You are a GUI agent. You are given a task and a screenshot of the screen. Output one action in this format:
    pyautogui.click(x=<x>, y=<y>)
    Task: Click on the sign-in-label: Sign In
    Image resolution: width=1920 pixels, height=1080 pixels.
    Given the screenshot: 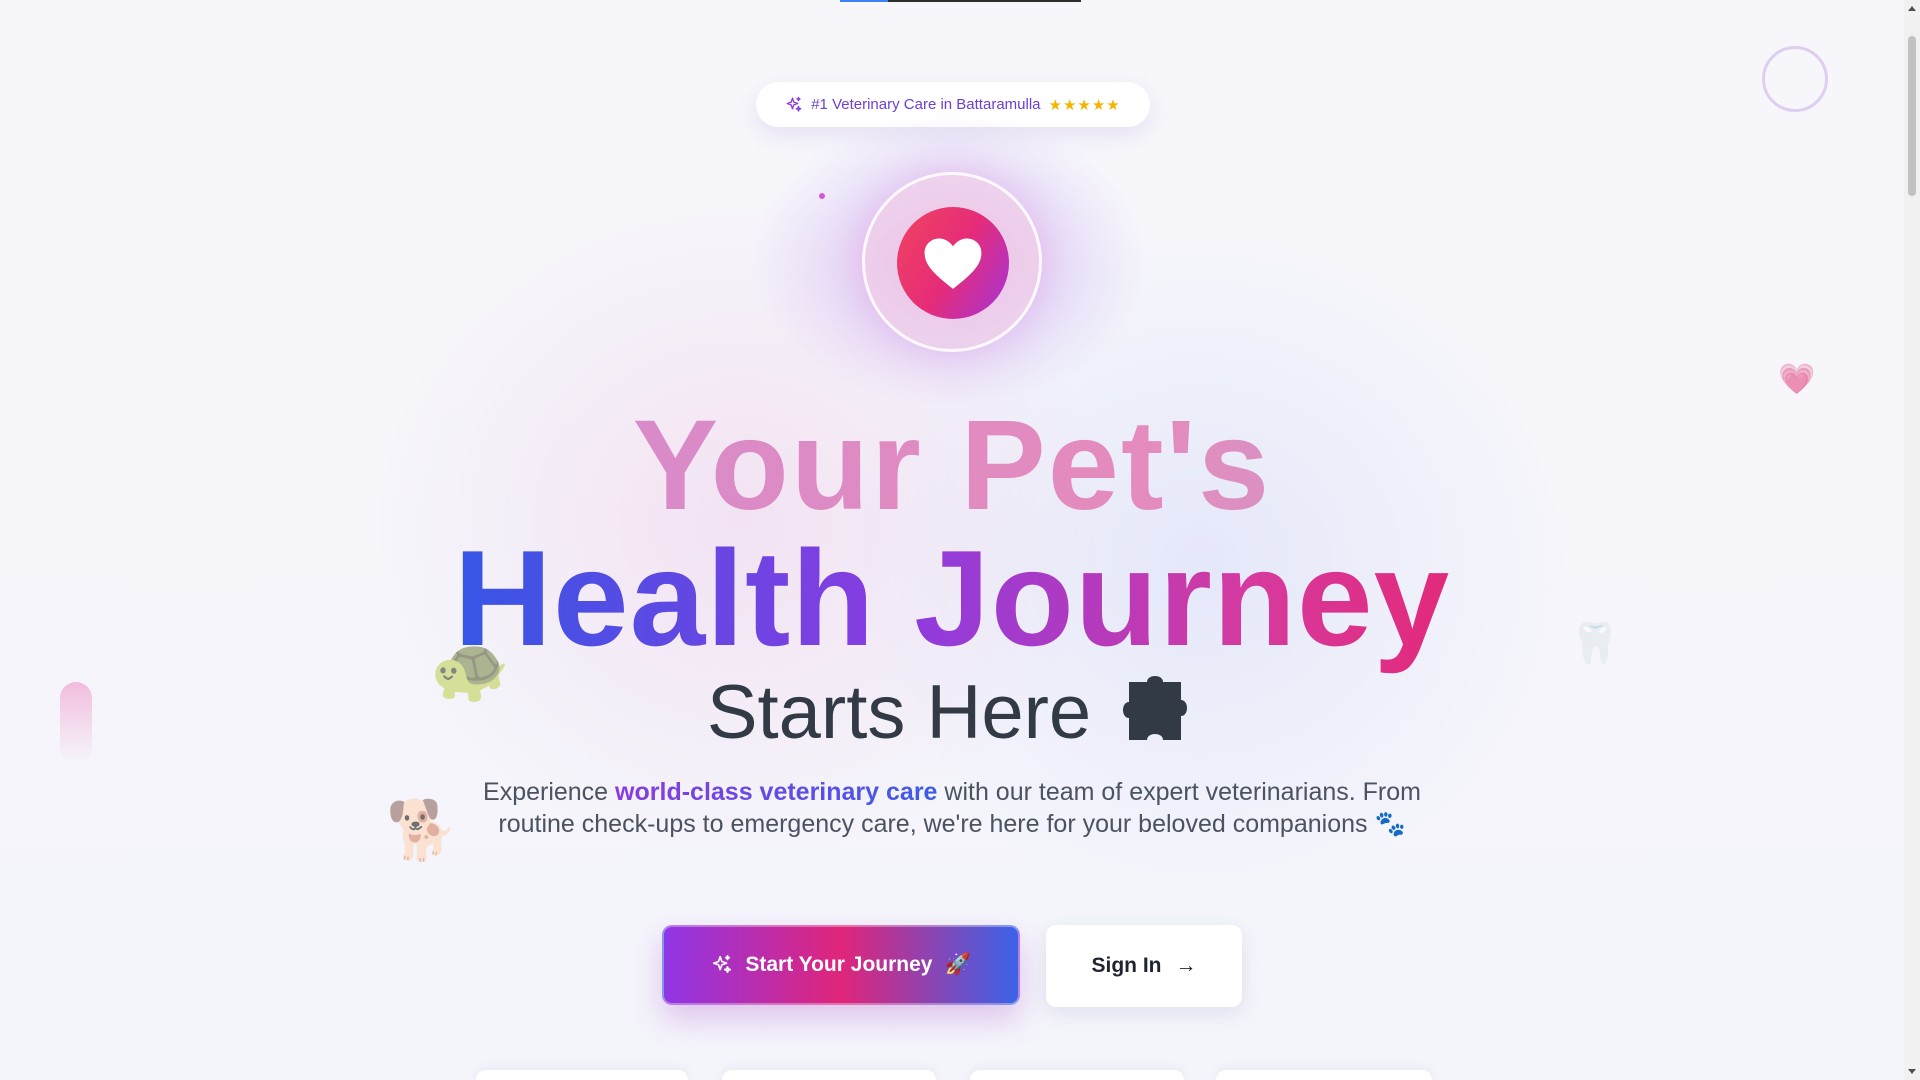 What is the action you would take?
    pyautogui.click(x=1126, y=965)
    